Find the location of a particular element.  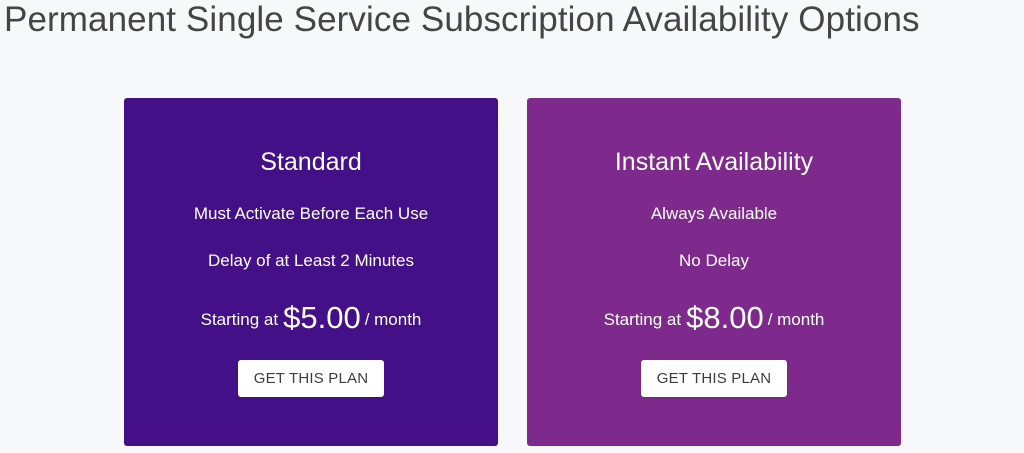

plan-price: Starting at $5.00/ month is located at coordinates (311, 319).